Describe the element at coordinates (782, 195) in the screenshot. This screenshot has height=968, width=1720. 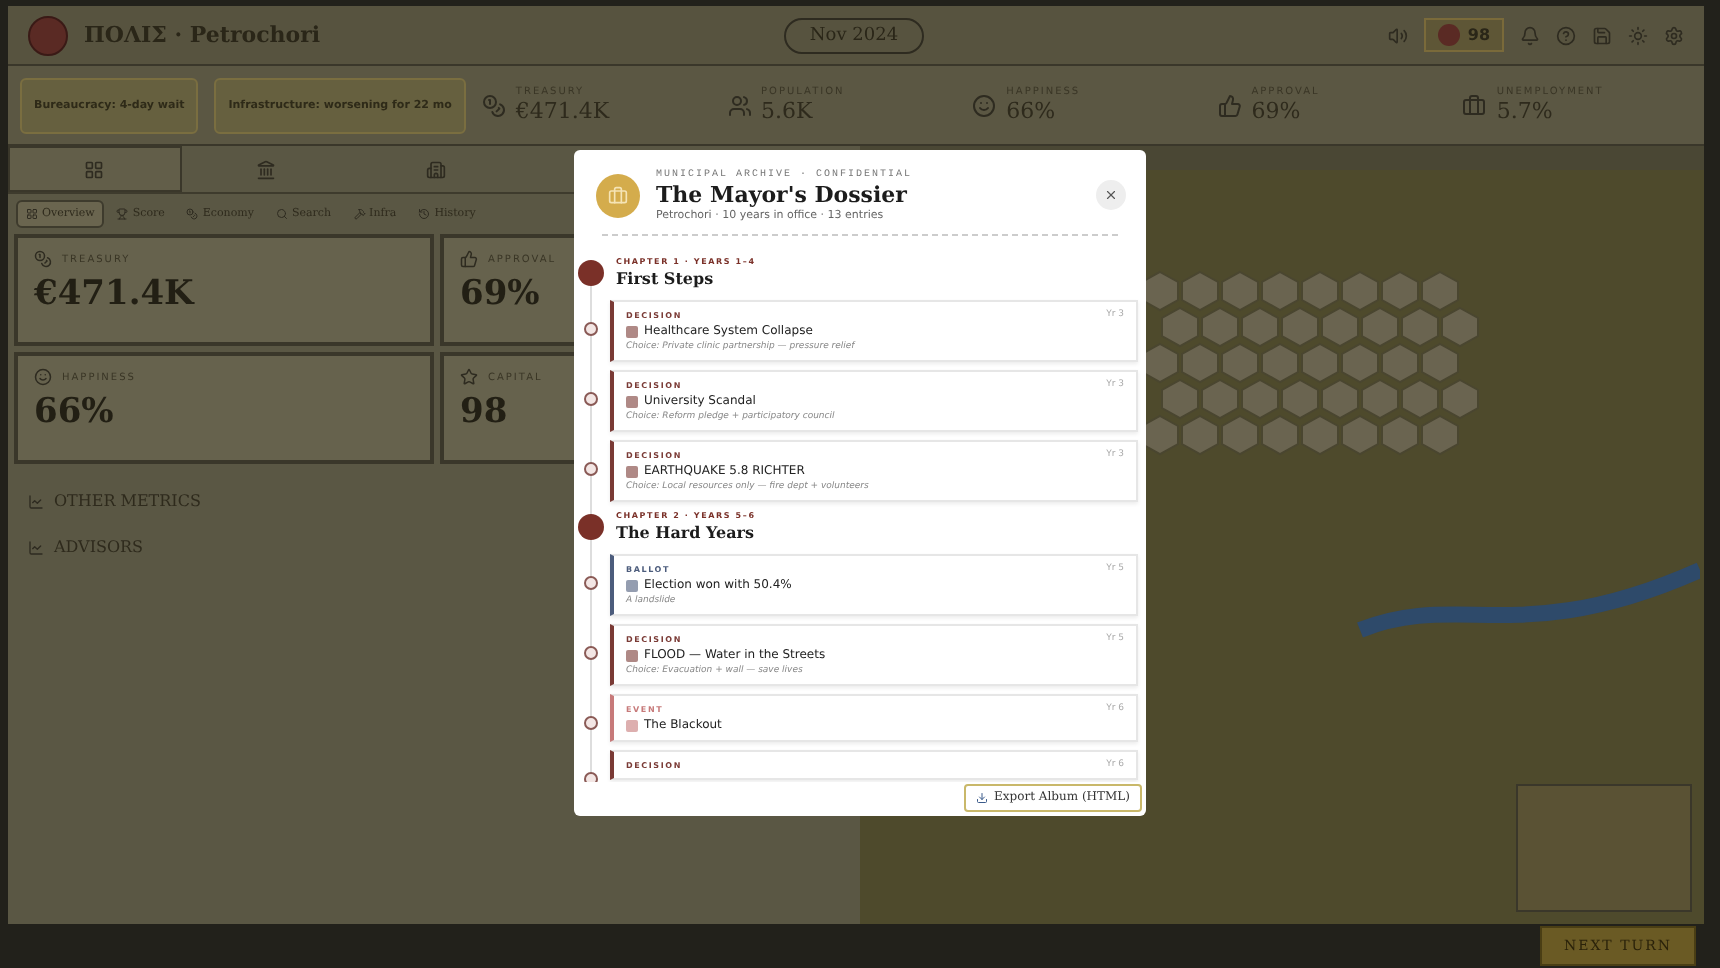
I see `dialog-title: The Mayor's Dossier` at that location.